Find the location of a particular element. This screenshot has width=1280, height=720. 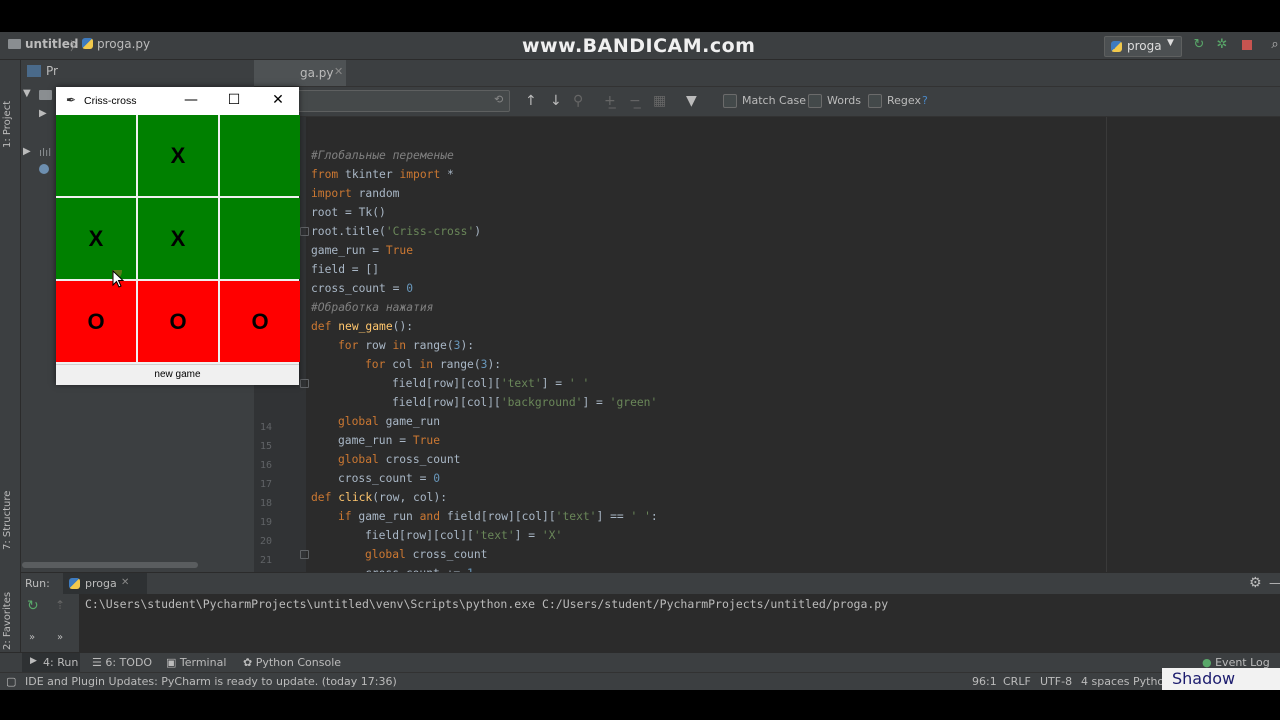

regex-help-link: ? is located at coordinates (925, 100).